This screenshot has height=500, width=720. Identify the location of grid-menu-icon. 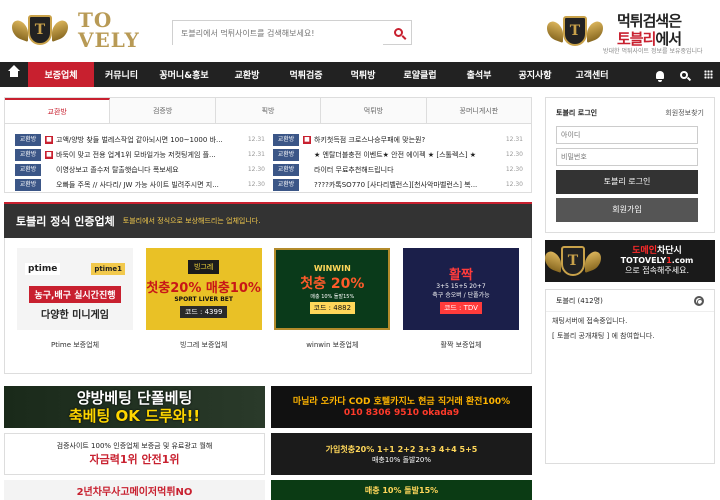
(708, 74).